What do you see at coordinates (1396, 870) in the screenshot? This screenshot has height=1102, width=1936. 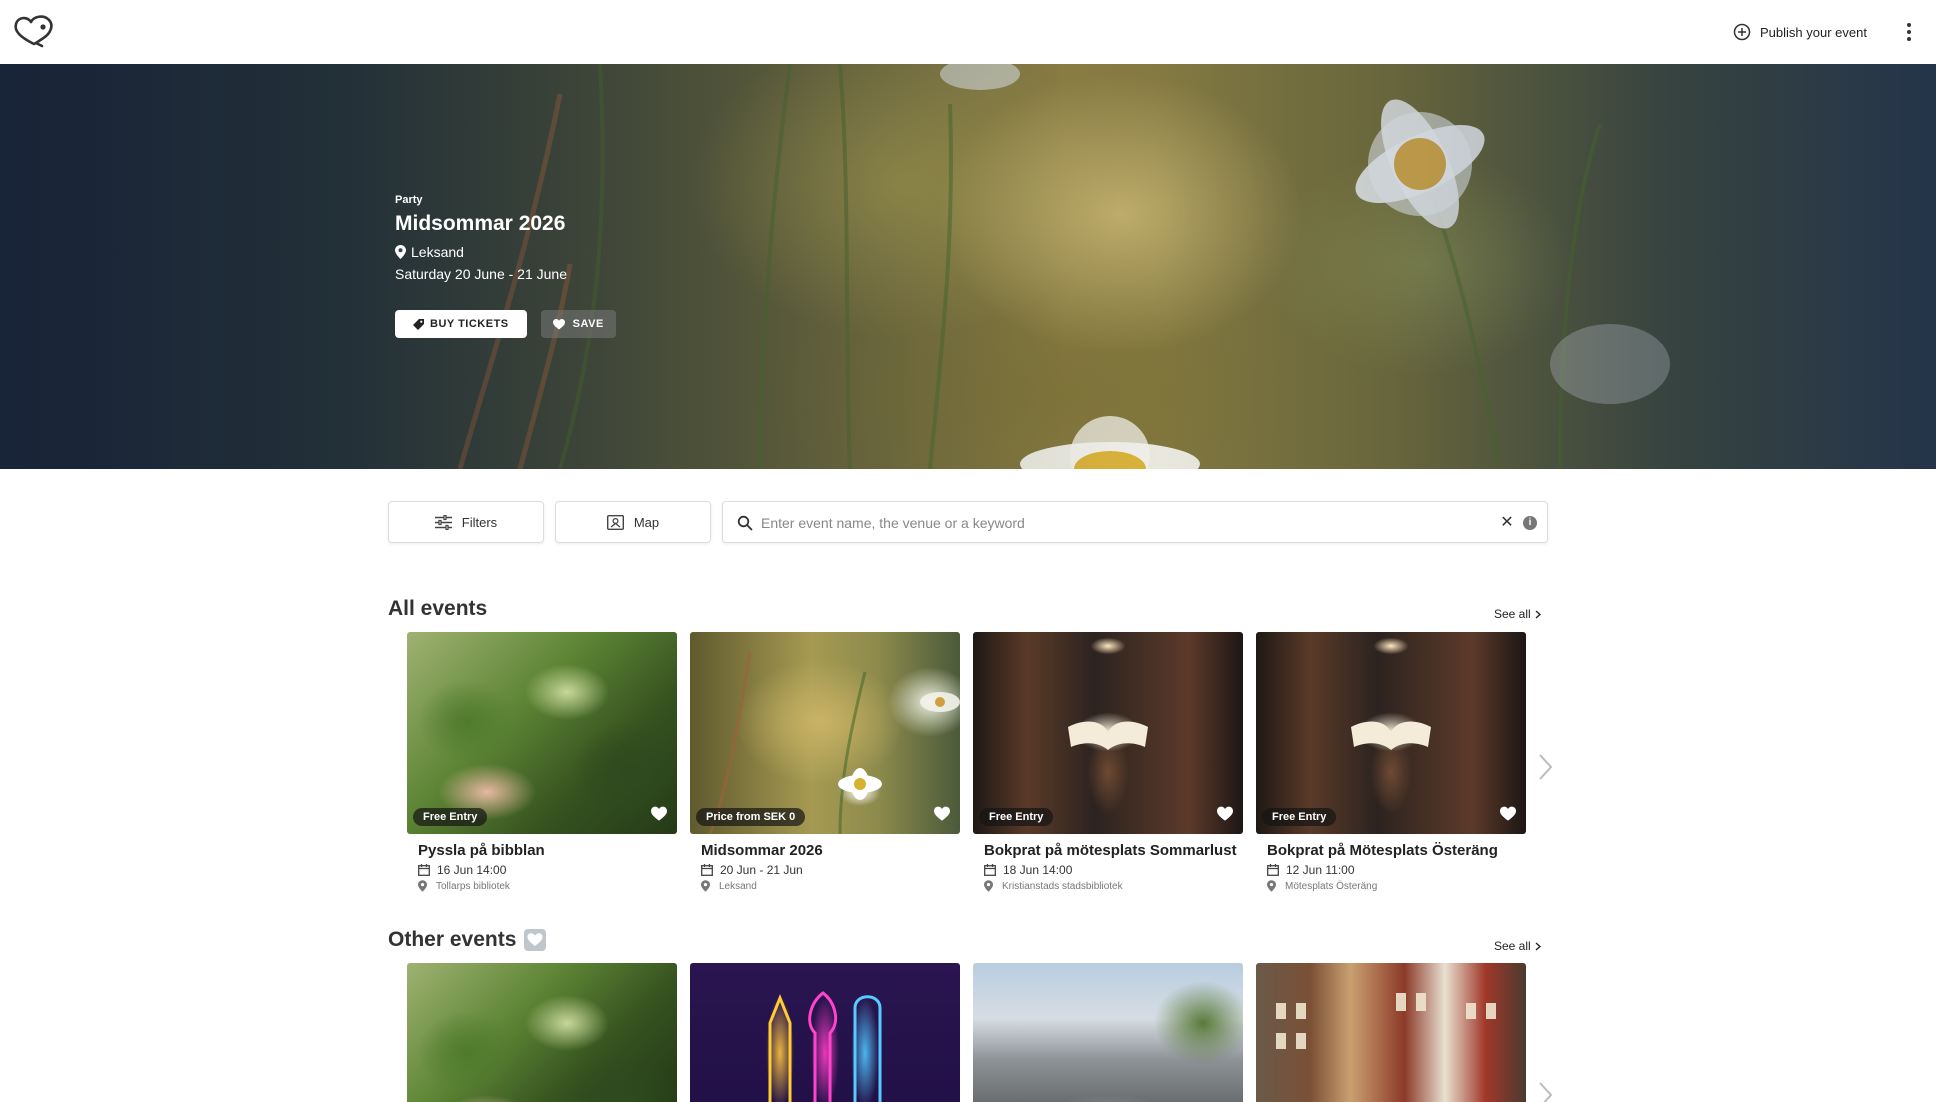 I see `event-card-date: 12 Jun 11:00` at bounding box center [1396, 870].